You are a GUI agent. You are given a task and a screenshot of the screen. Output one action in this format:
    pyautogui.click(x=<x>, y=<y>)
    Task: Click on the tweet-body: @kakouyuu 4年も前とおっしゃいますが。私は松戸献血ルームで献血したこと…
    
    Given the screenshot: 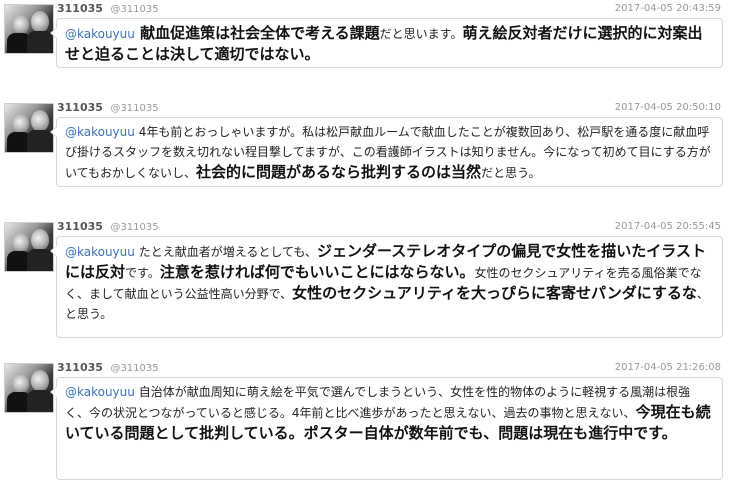 What is the action you would take?
    pyautogui.click(x=386, y=152)
    